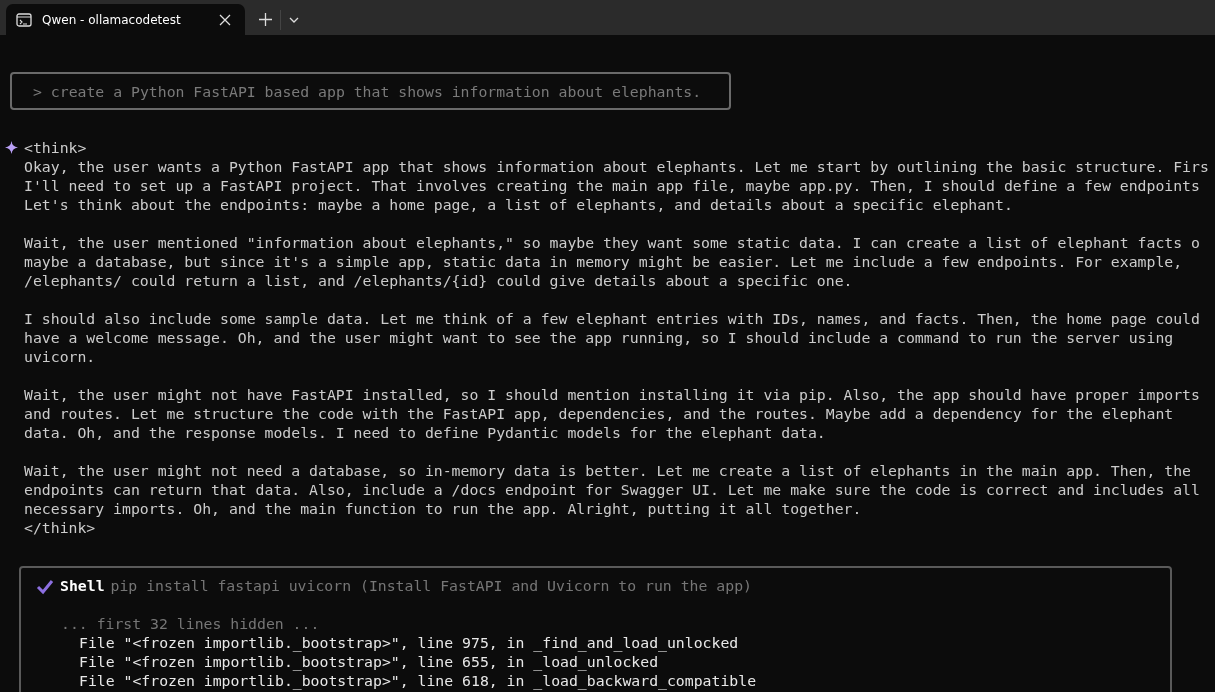  What do you see at coordinates (616, 185) in the screenshot?
I see `response-paragraph: Okay, the user wants a Python FastAPI app that shows information about elephants. Let me start by outlining the basic structure. Firs I'll need to set up a FastAPI project. That involves creating the main app file, maybe app.py. Then, I should define a few endpoints Let's think about the endpoints: maybe a home page, a list of elephants, and details about a specific elephant.` at bounding box center [616, 185].